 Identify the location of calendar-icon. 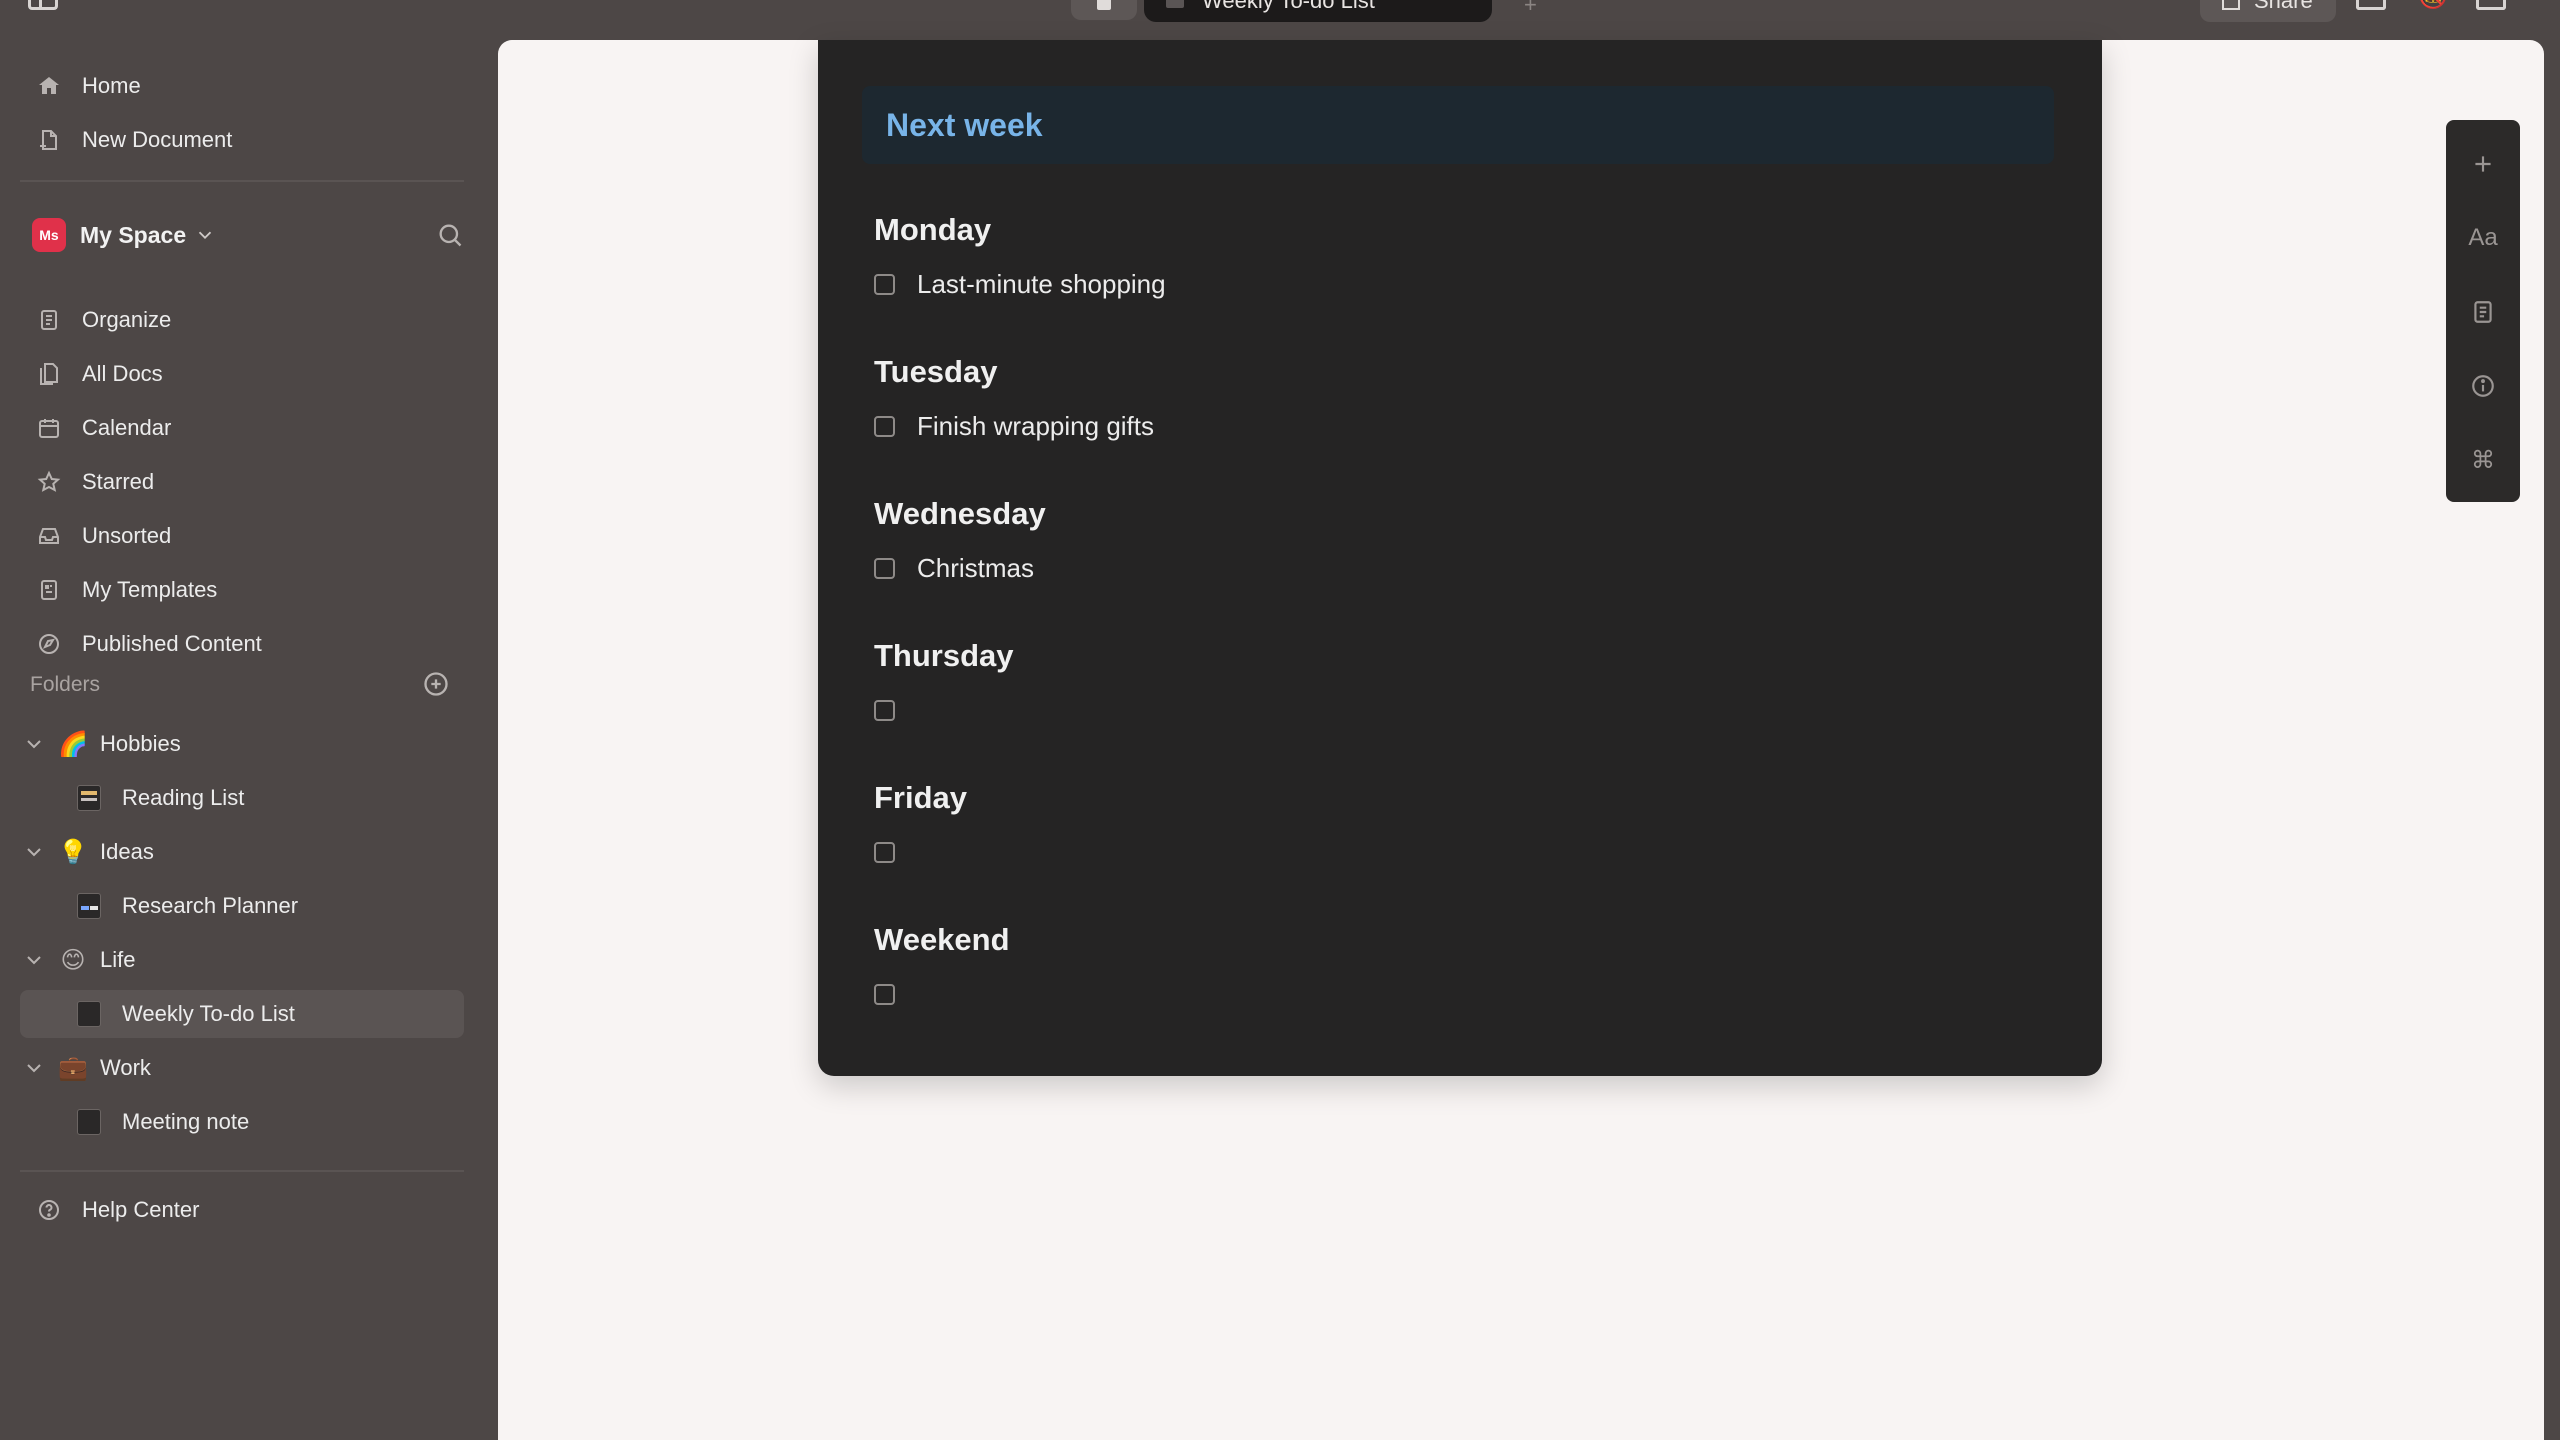
(49, 428).